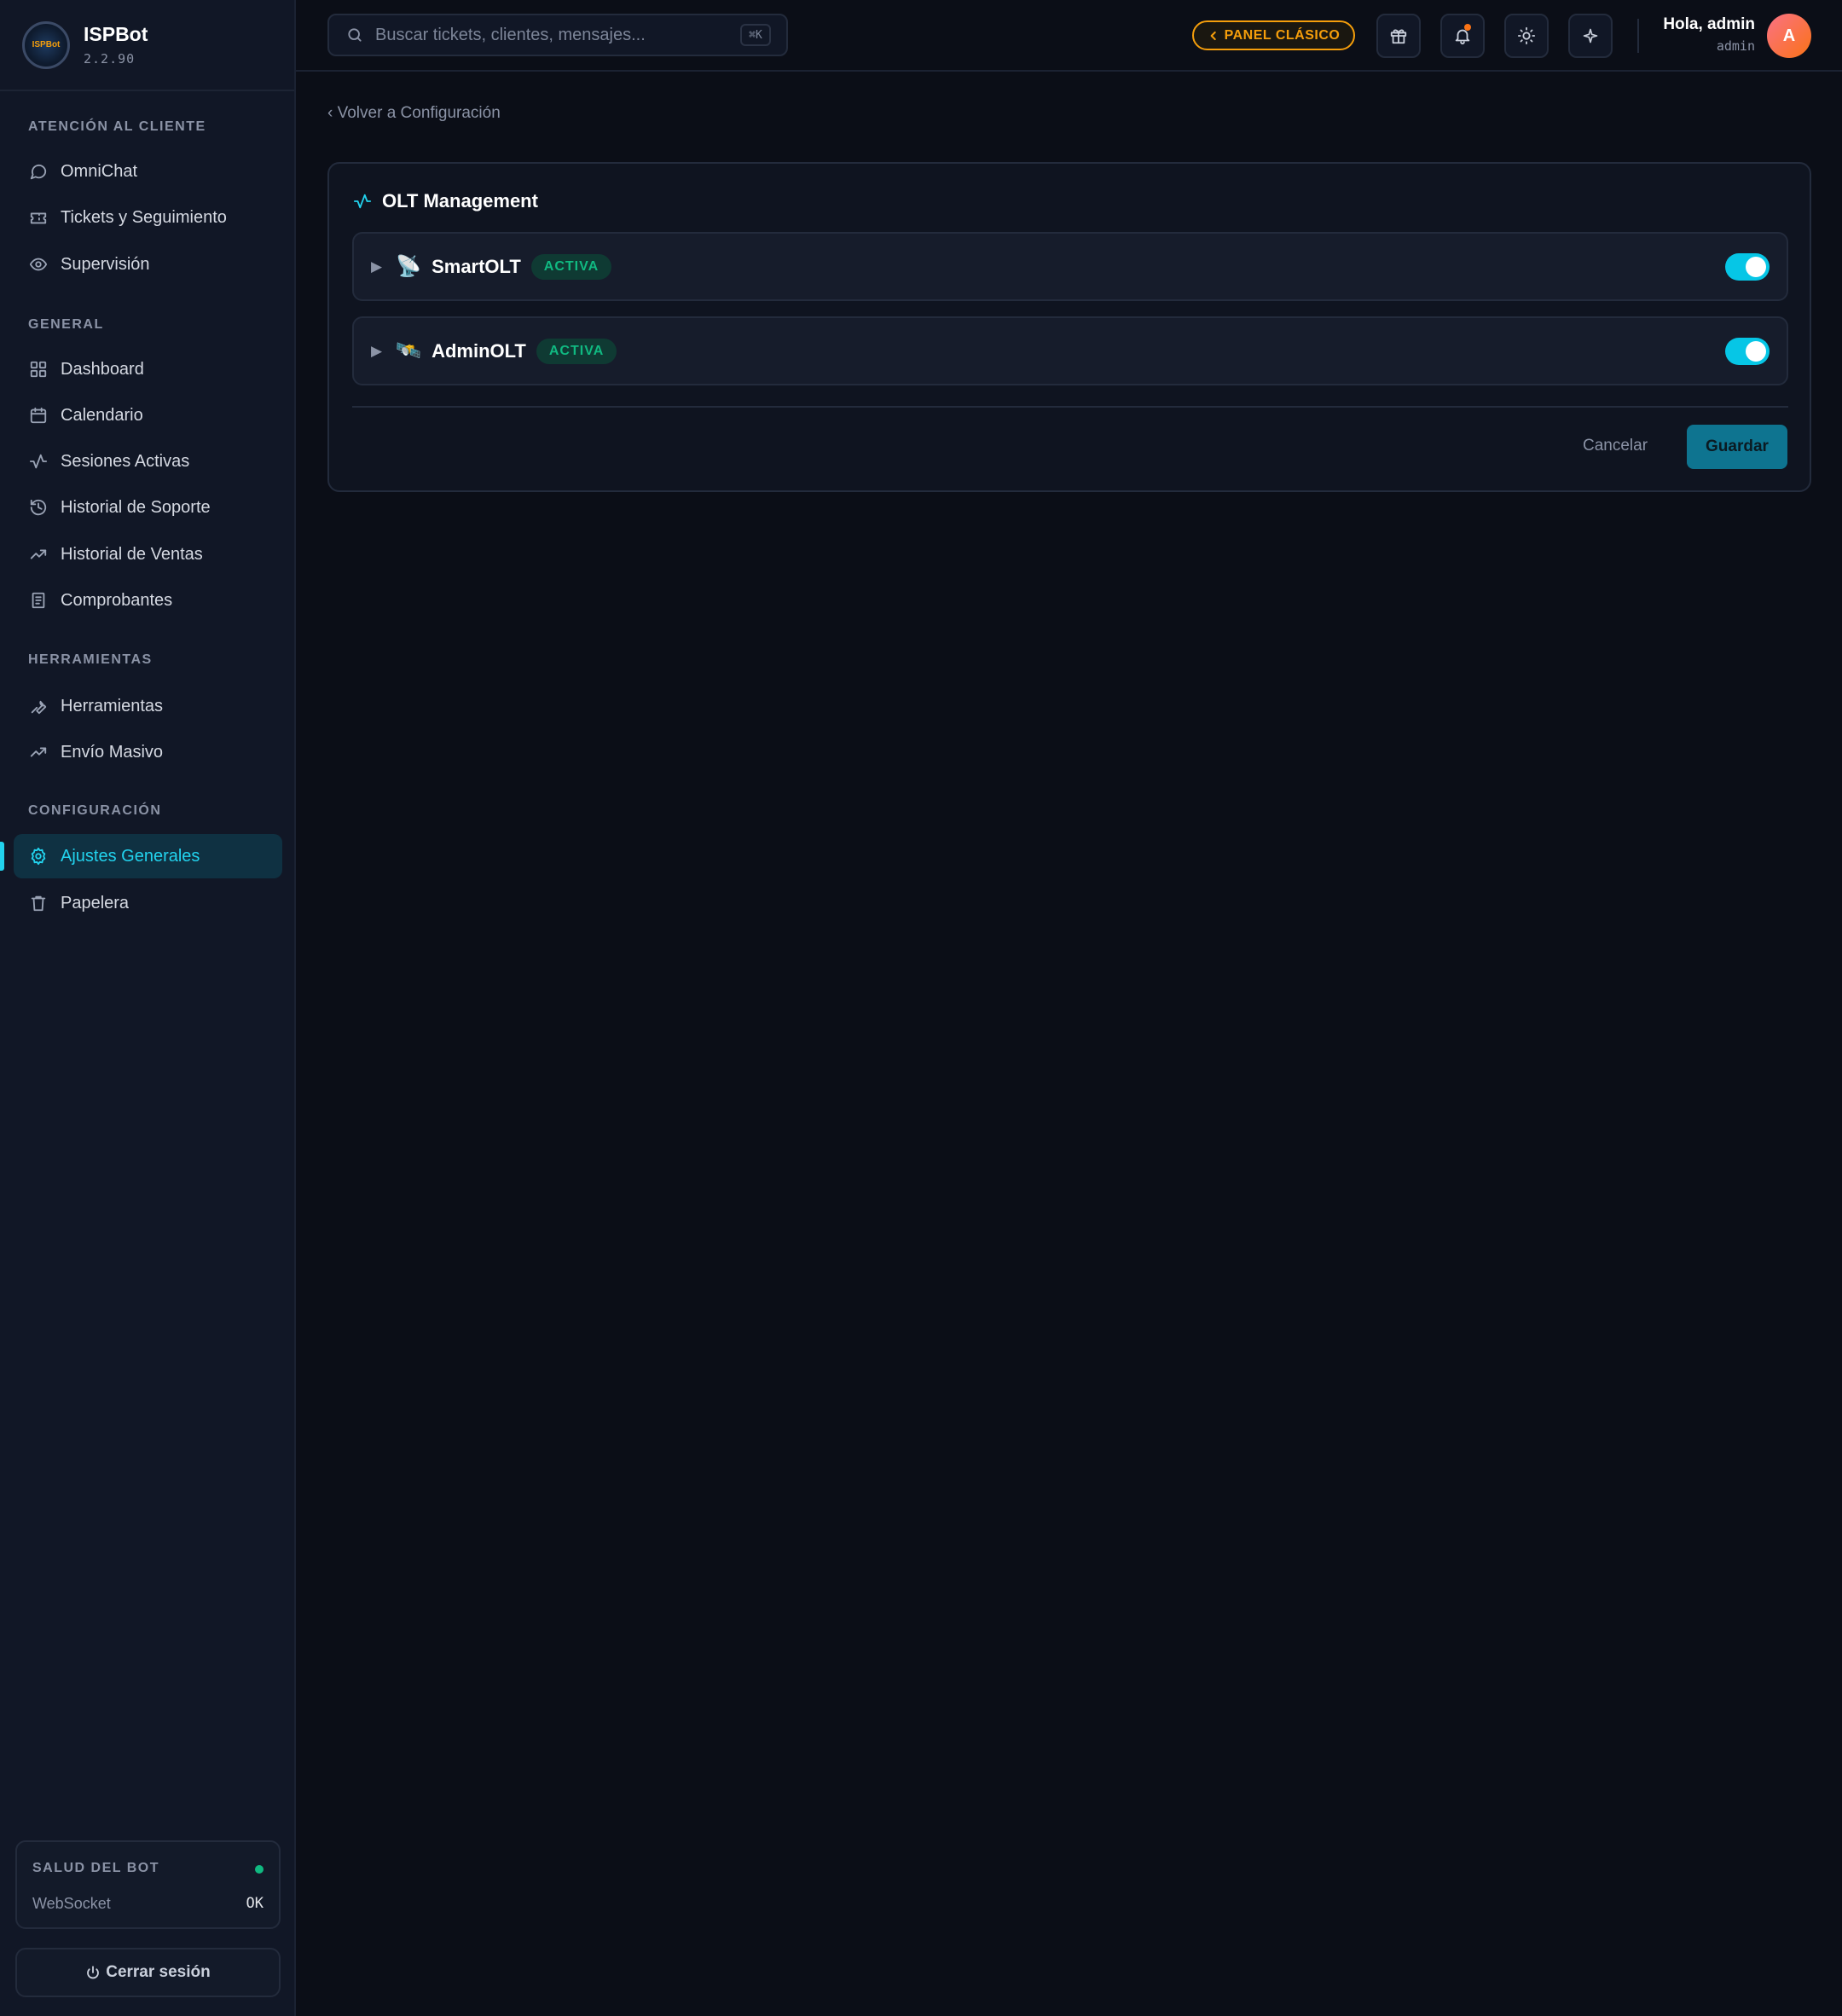 This screenshot has height=2016, width=1842. Describe the element at coordinates (1282, 35) in the screenshot. I see `panel-clasico-label: PANEL CLÁSICO` at that location.